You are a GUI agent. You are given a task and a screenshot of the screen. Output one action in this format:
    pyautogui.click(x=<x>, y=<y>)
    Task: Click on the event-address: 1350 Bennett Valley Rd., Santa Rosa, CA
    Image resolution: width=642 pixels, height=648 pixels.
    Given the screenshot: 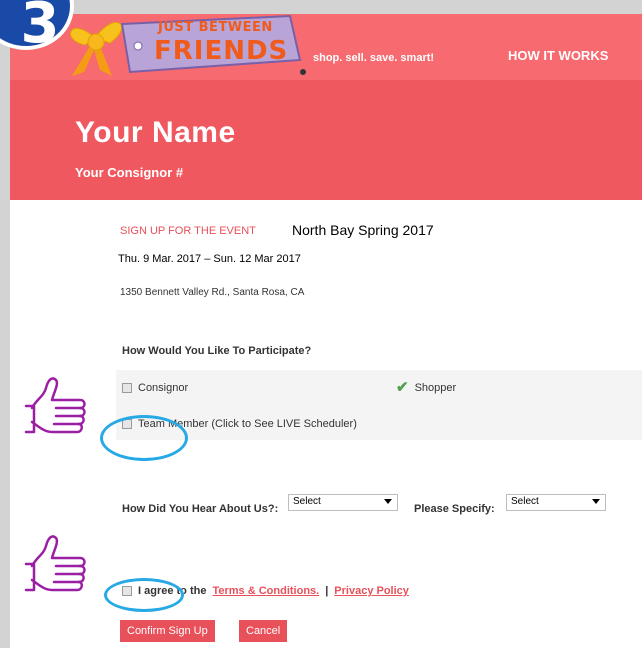 What is the action you would take?
    pyautogui.click(x=212, y=292)
    